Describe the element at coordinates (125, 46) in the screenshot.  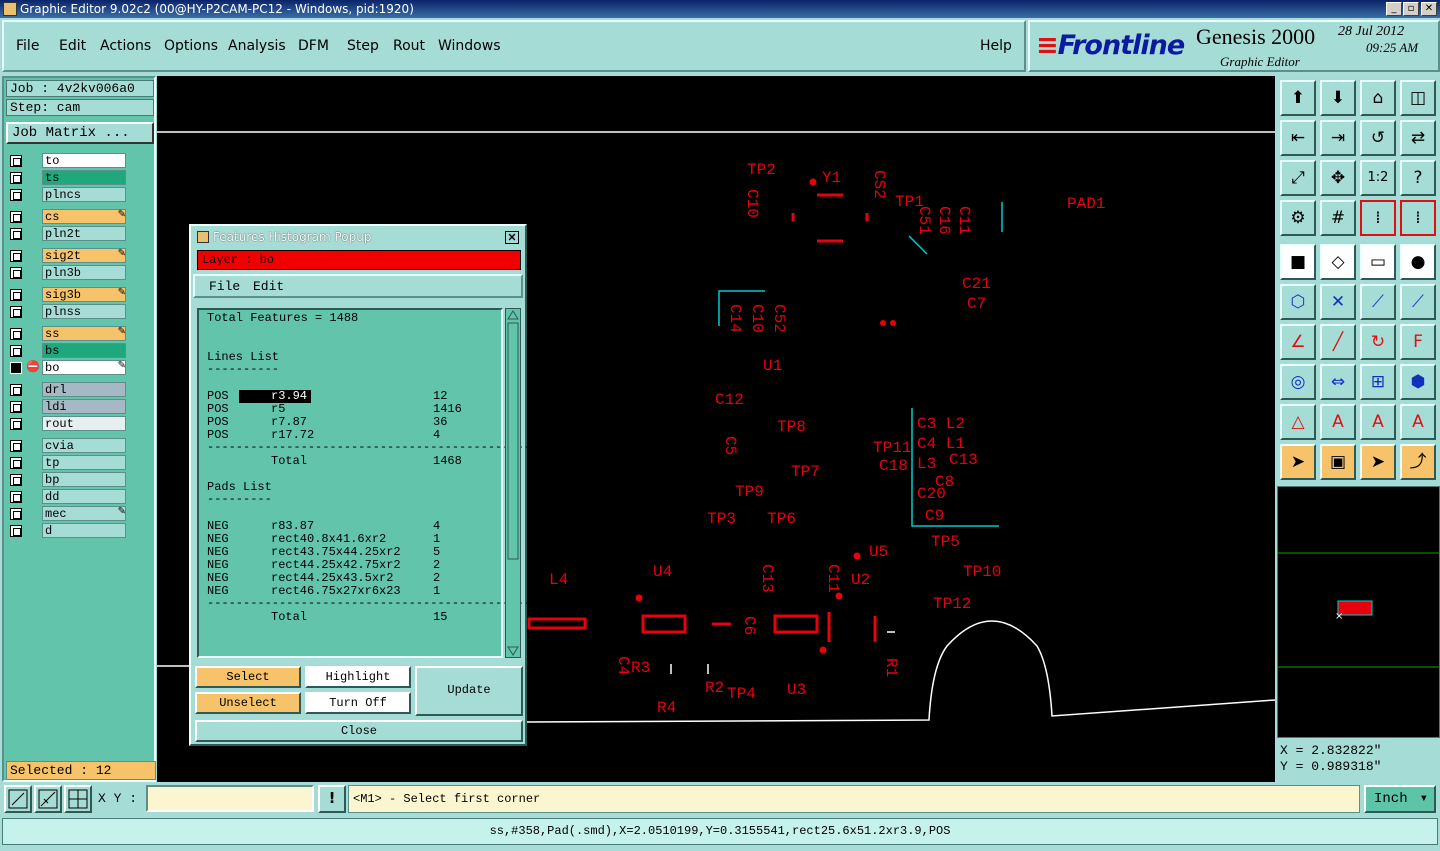
I see `menu-actions: Actions` at that location.